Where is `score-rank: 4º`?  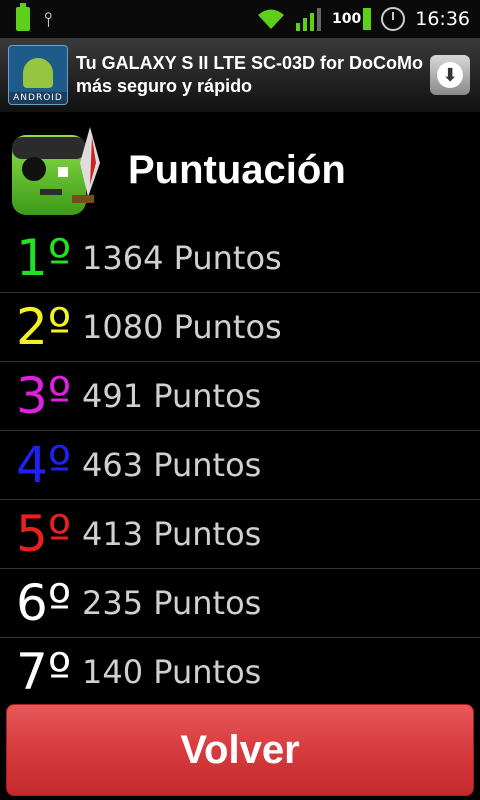 score-rank: 4º is located at coordinates (44, 465).